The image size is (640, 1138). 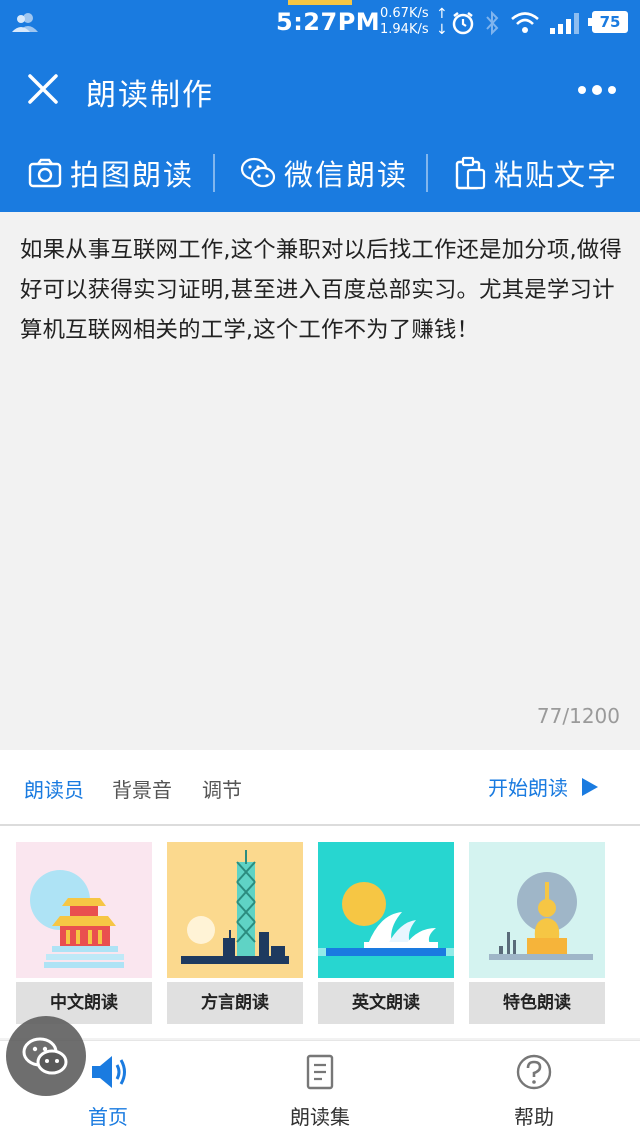 I want to click on input-source-toolbar: 拍图朗读 微信朗读 粘贴文字, so click(x=320, y=173).